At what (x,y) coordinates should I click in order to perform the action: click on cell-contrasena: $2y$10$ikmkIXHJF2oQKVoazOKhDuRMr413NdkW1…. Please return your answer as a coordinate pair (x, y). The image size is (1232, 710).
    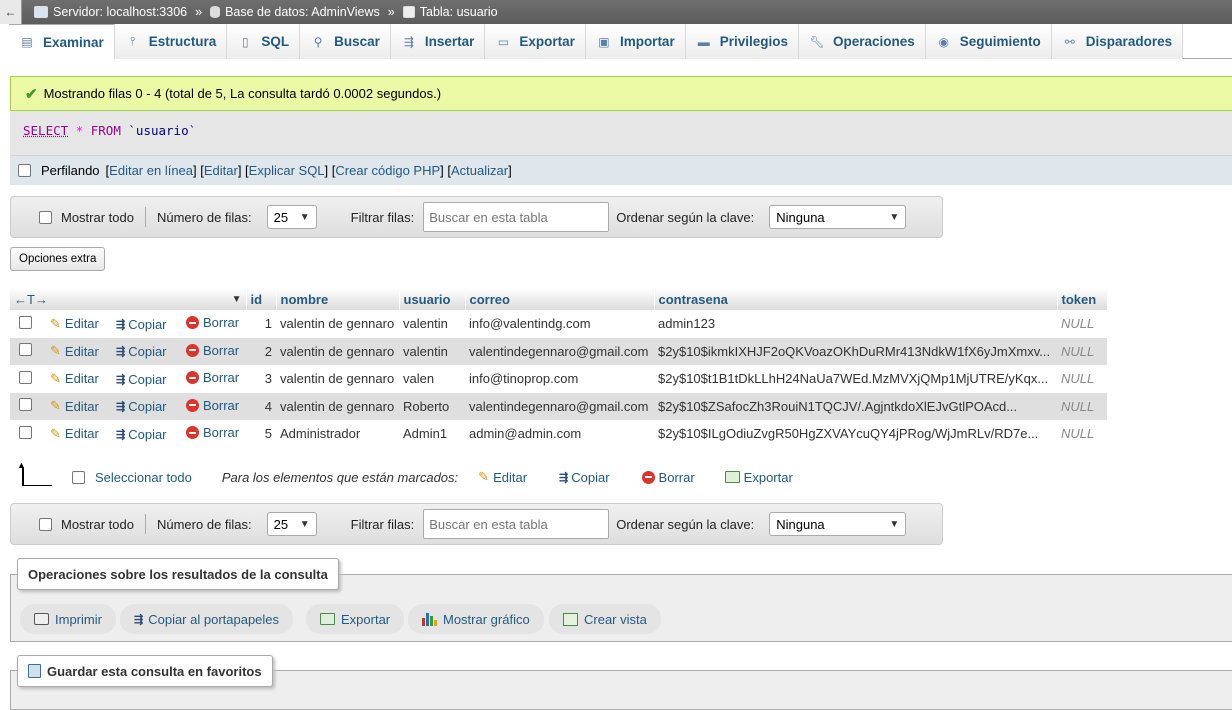
    Looking at the image, I should click on (855, 351).